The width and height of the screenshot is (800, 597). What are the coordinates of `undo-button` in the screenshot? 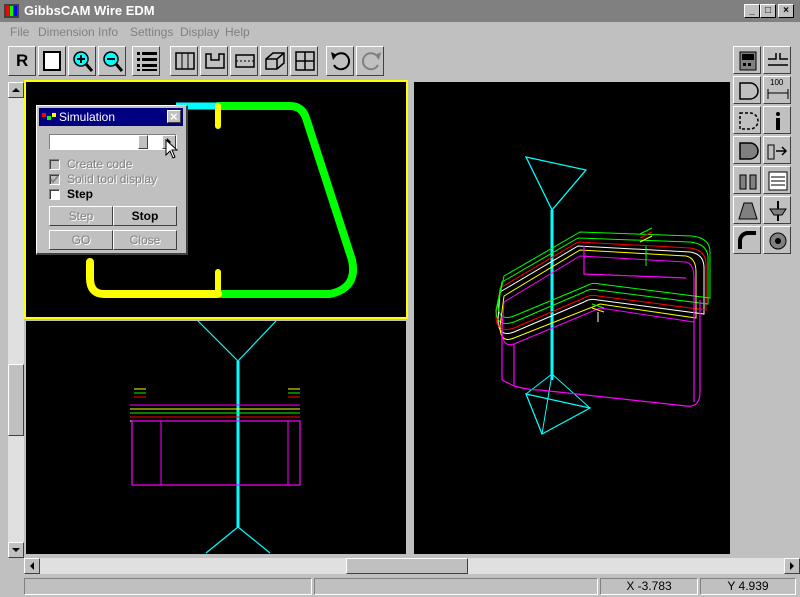 It's located at (340, 61).